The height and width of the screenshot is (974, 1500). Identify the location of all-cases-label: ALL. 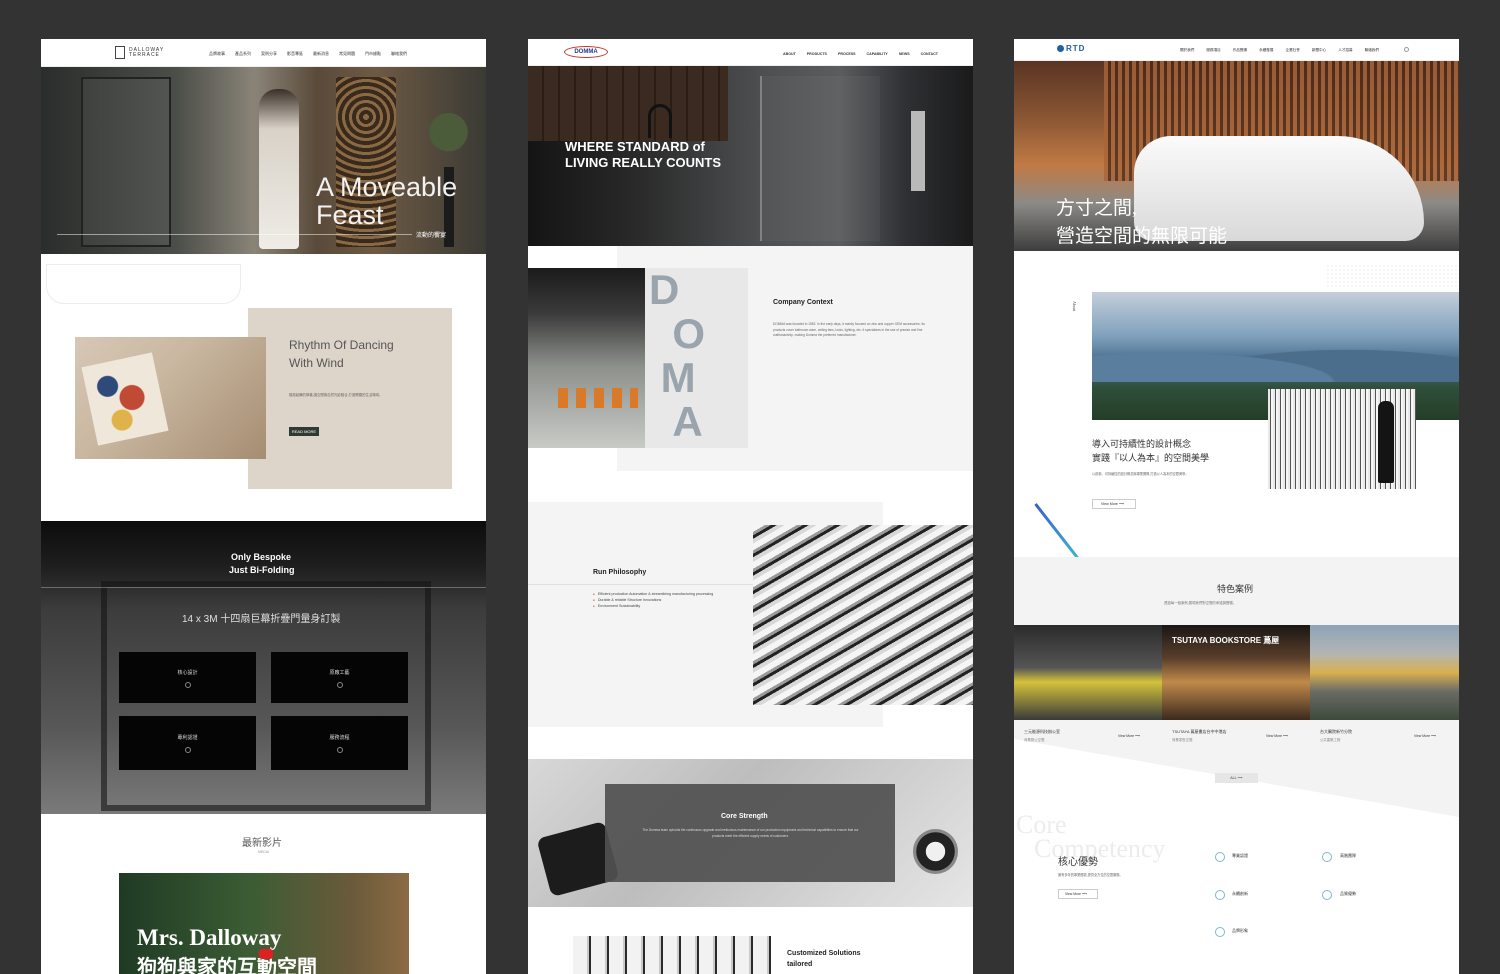
(1233, 778).